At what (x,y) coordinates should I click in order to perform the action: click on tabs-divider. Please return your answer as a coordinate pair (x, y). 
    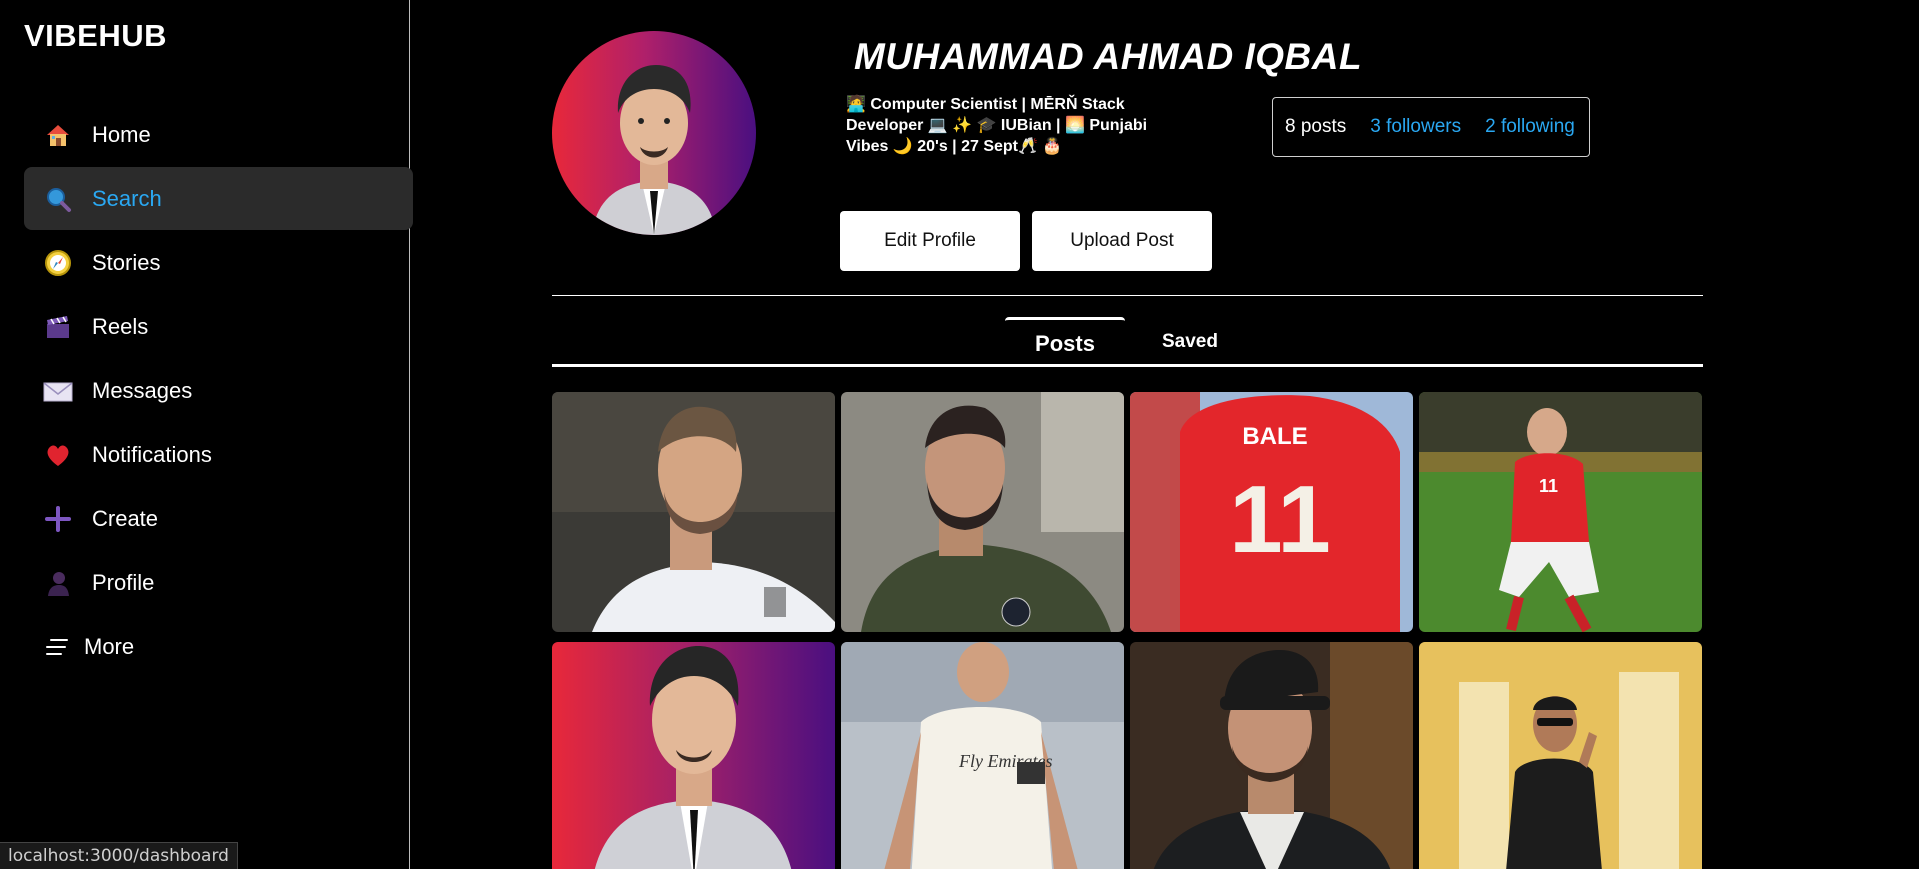
    Looking at the image, I should click on (1127, 365).